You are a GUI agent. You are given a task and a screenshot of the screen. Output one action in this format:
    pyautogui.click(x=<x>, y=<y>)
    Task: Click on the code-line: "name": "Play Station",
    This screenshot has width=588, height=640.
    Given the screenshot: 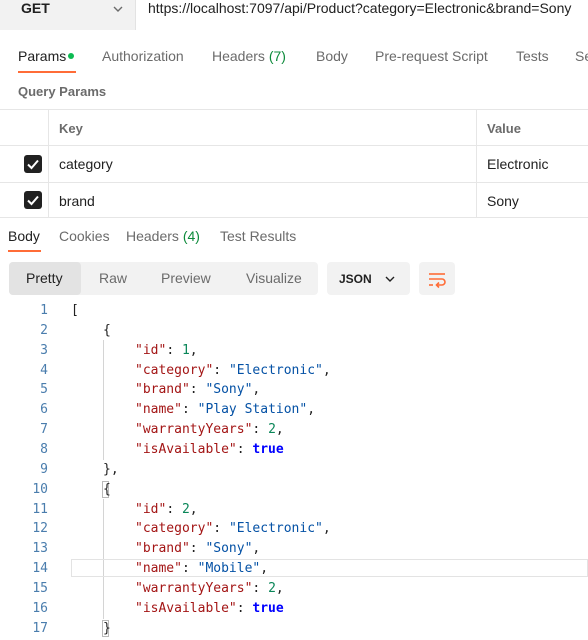 What is the action you would take?
    pyautogui.click(x=225, y=410)
    